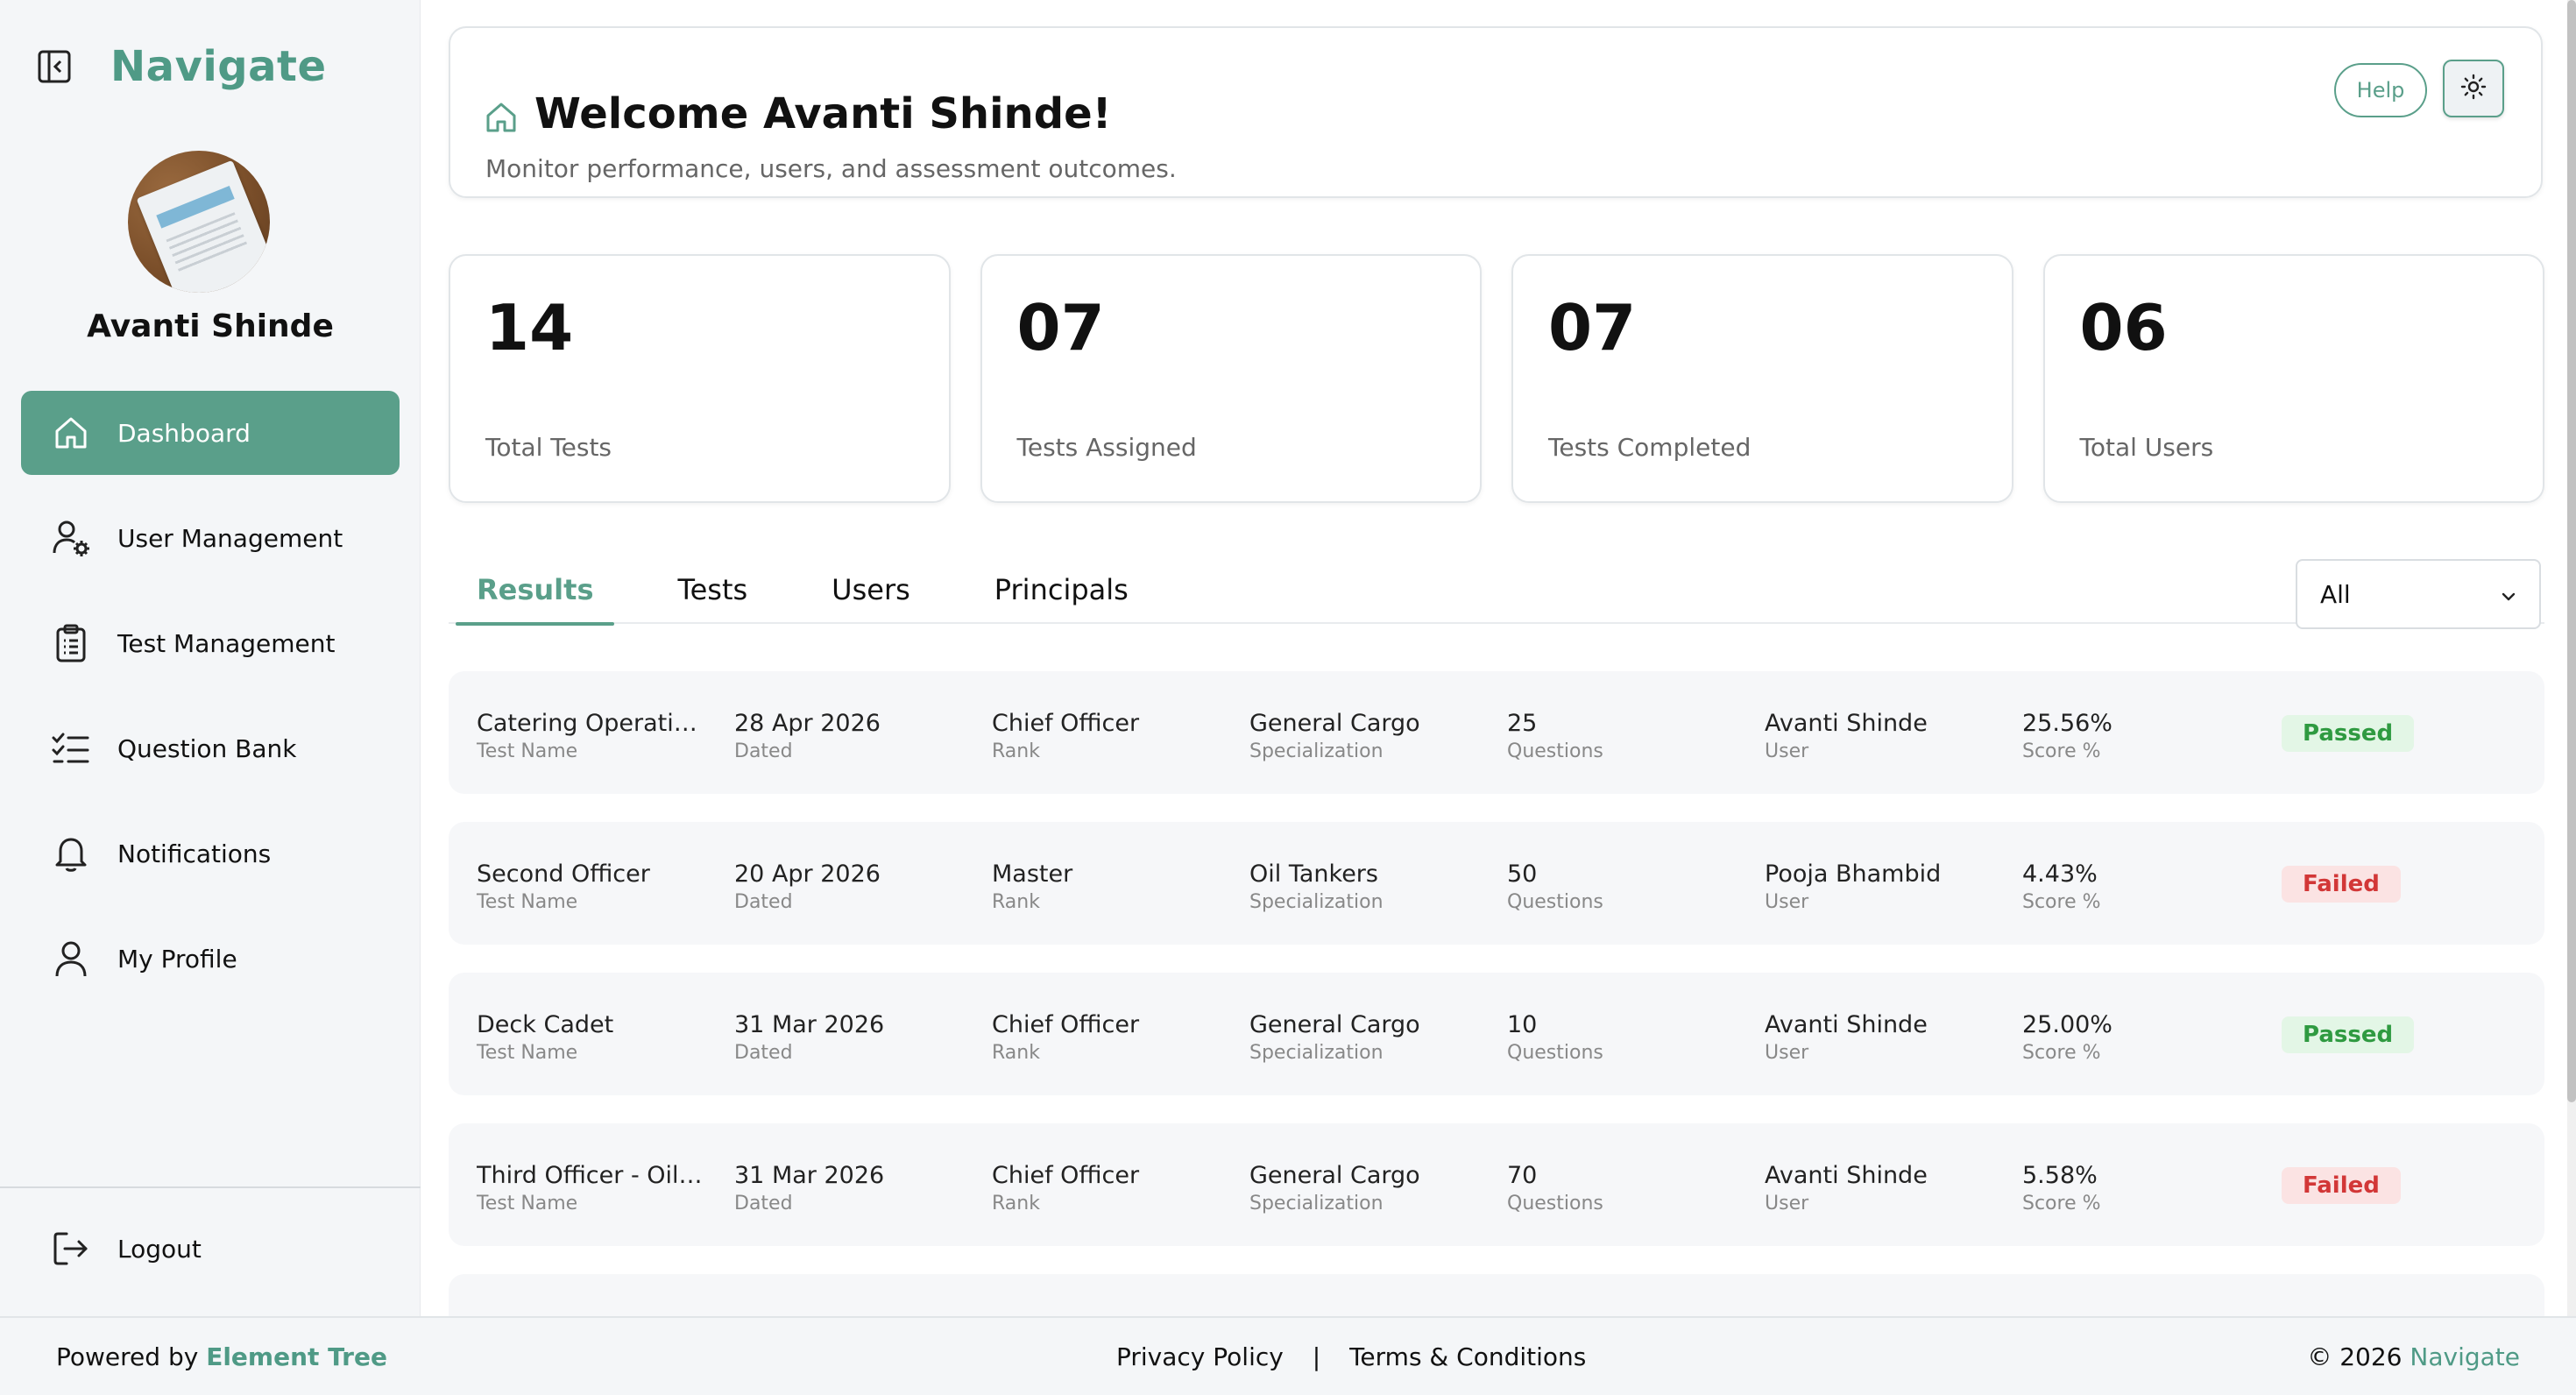 The height and width of the screenshot is (1395, 2576). What do you see at coordinates (545, 1024) in the screenshot?
I see `cell-value: Deck Cadet` at bounding box center [545, 1024].